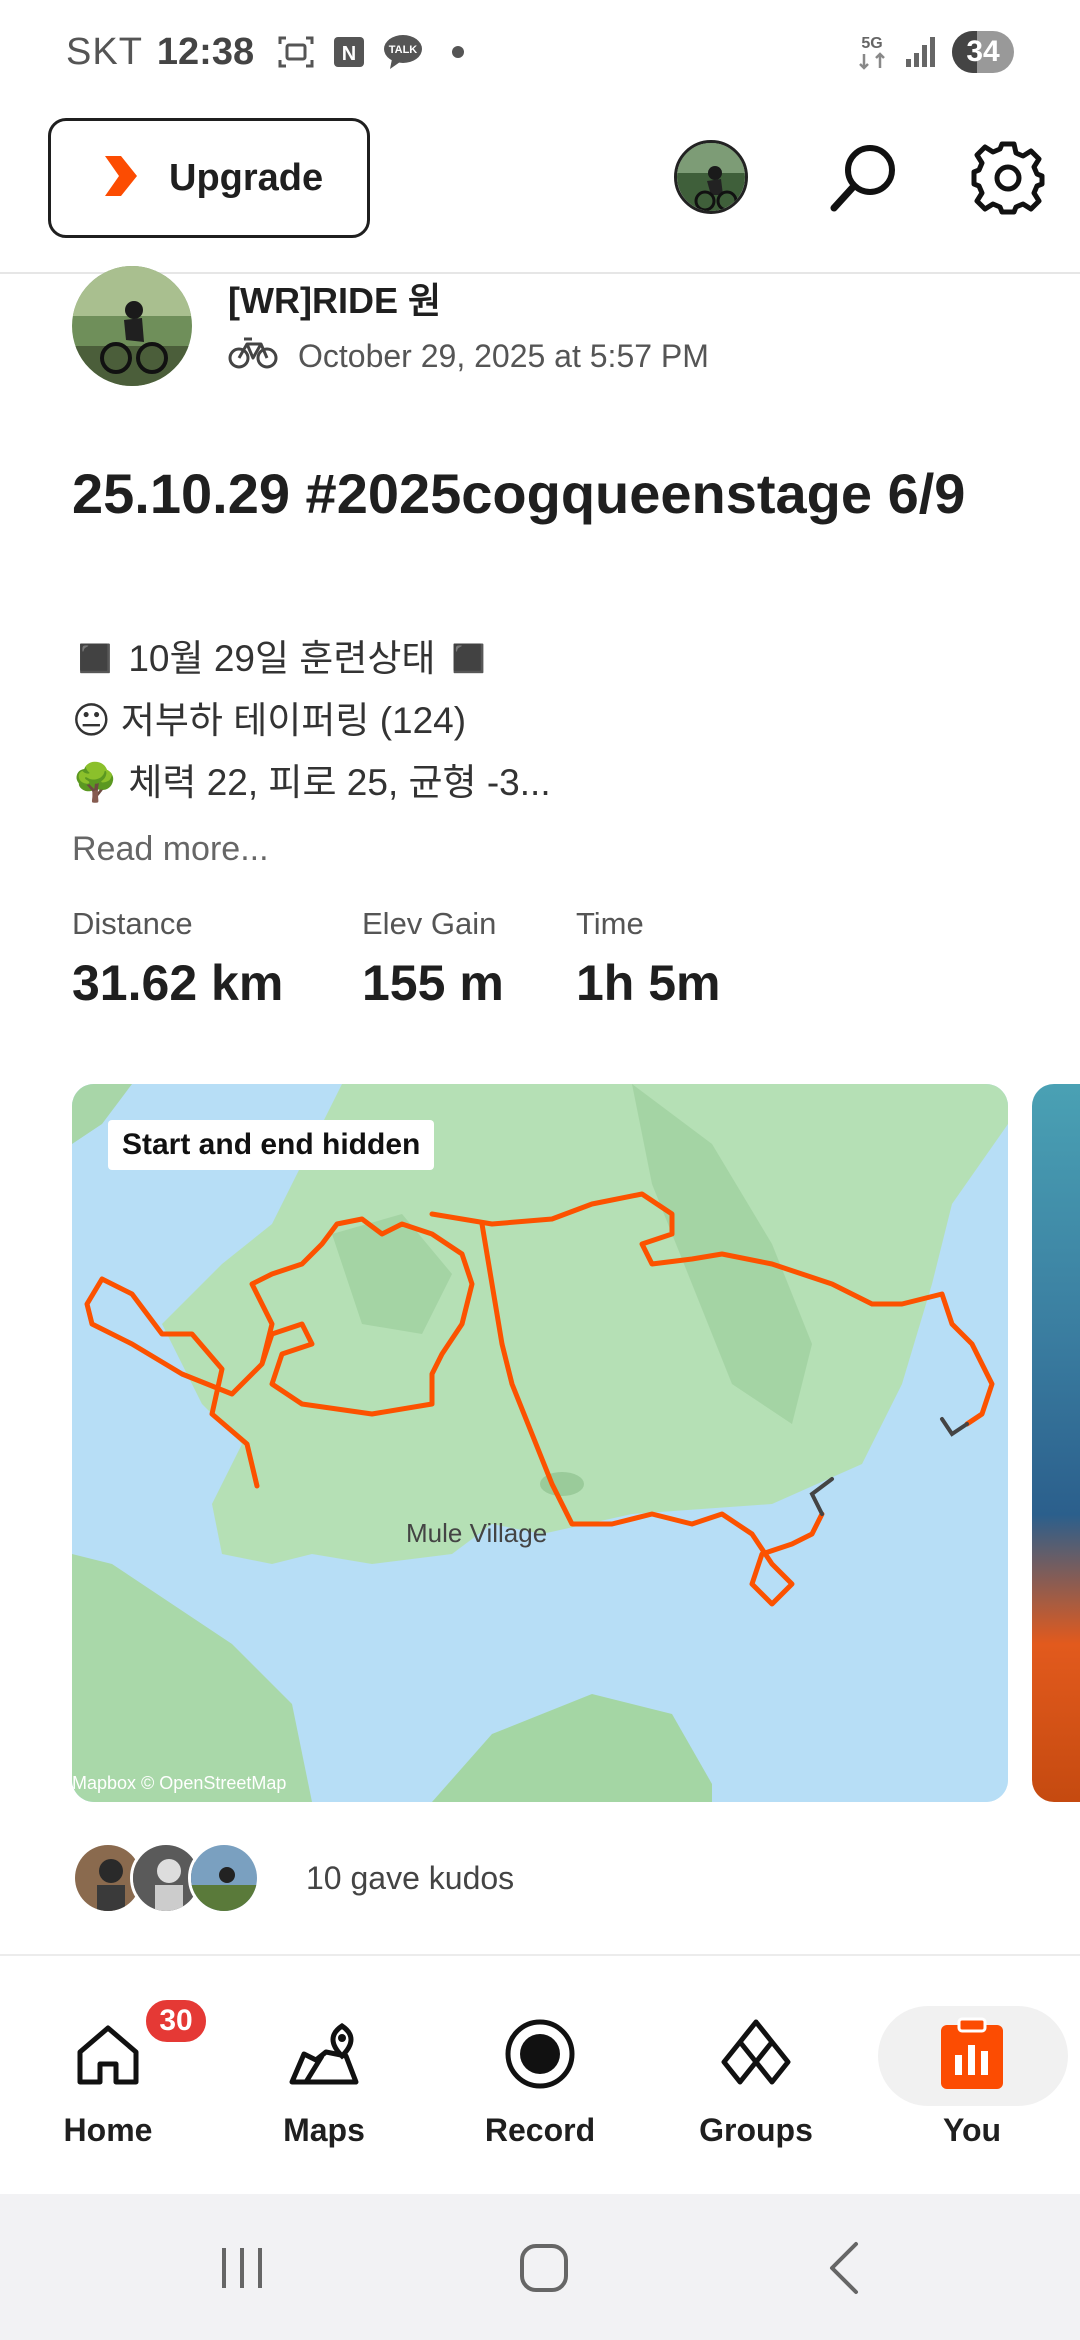 The height and width of the screenshot is (2340, 1080). Describe the element at coordinates (296, 52) in the screenshot. I see `screenshot-icon` at that location.